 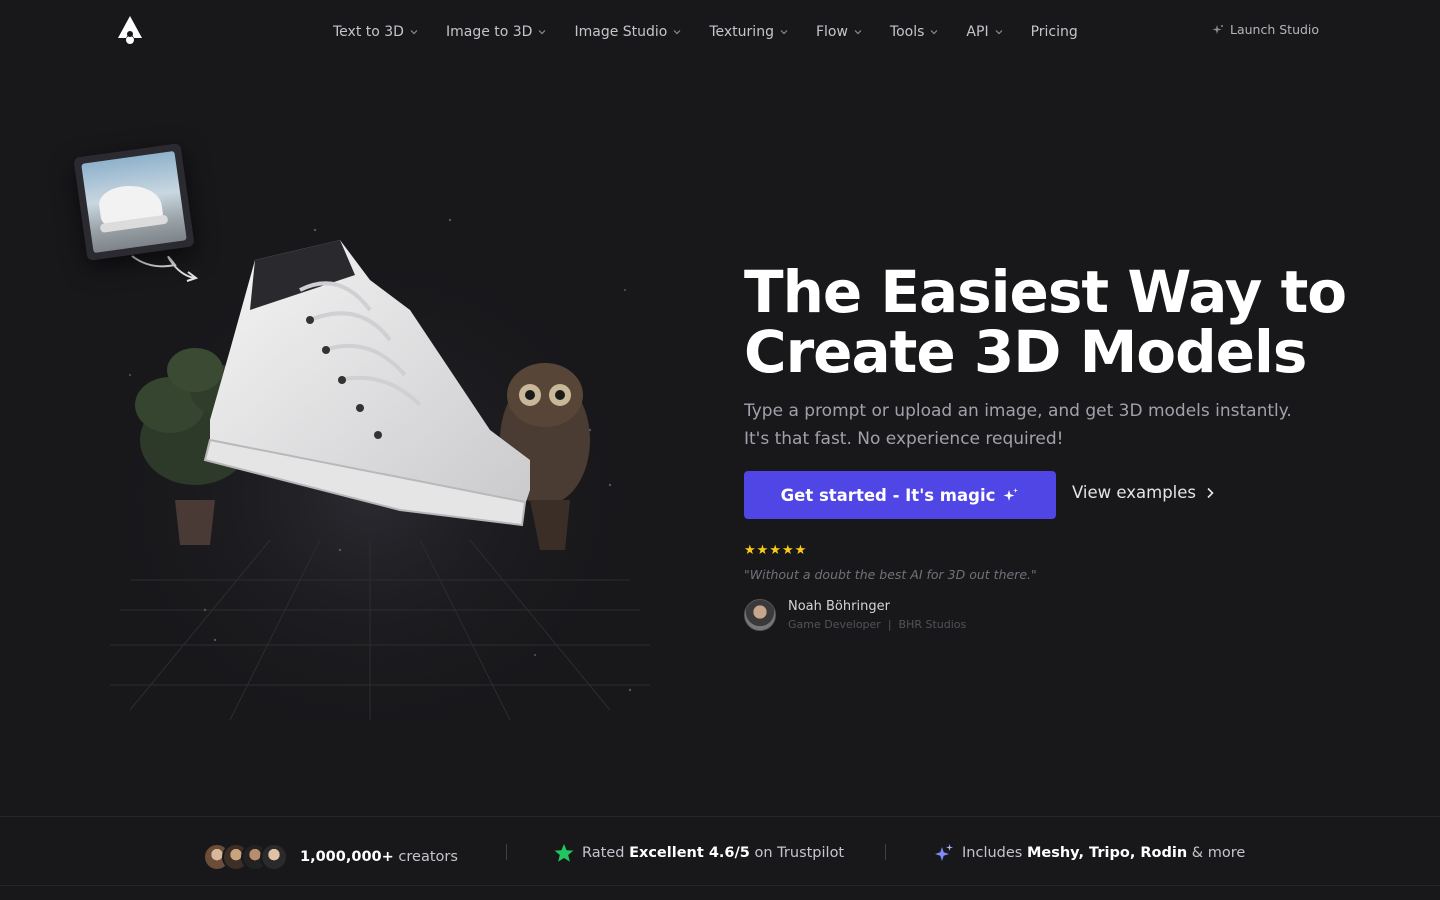 I want to click on testimonial-name: Noah Böhringer, so click(x=839, y=606).